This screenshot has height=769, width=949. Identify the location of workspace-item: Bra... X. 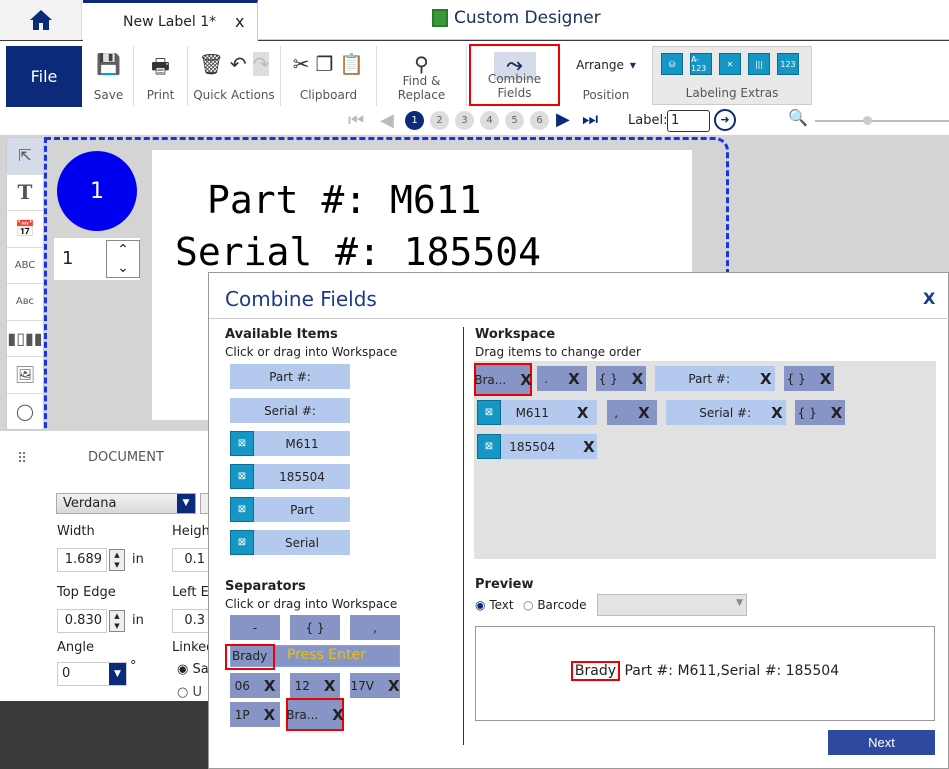
(503, 379).